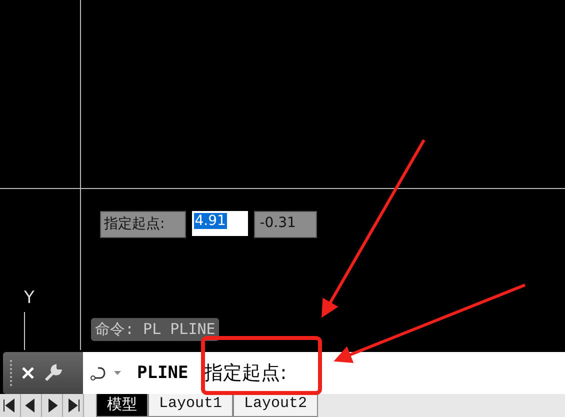  What do you see at coordinates (122, 405) in the screenshot?
I see `layout-tab: 模型` at bounding box center [122, 405].